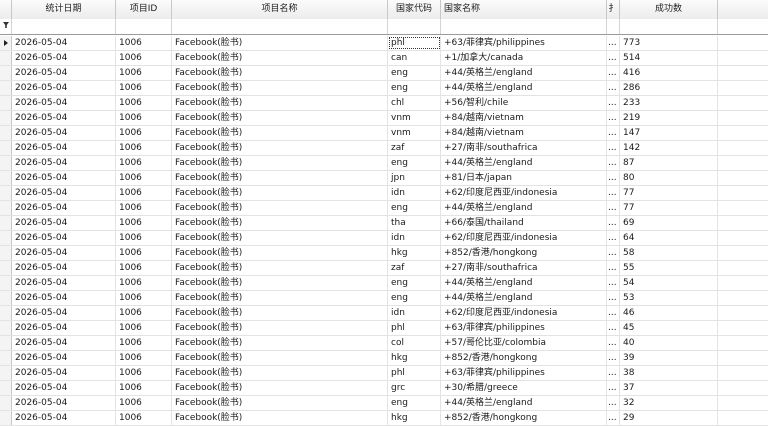 This screenshot has width=768, height=426. I want to click on cell-country-code: tha, so click(414, 223).